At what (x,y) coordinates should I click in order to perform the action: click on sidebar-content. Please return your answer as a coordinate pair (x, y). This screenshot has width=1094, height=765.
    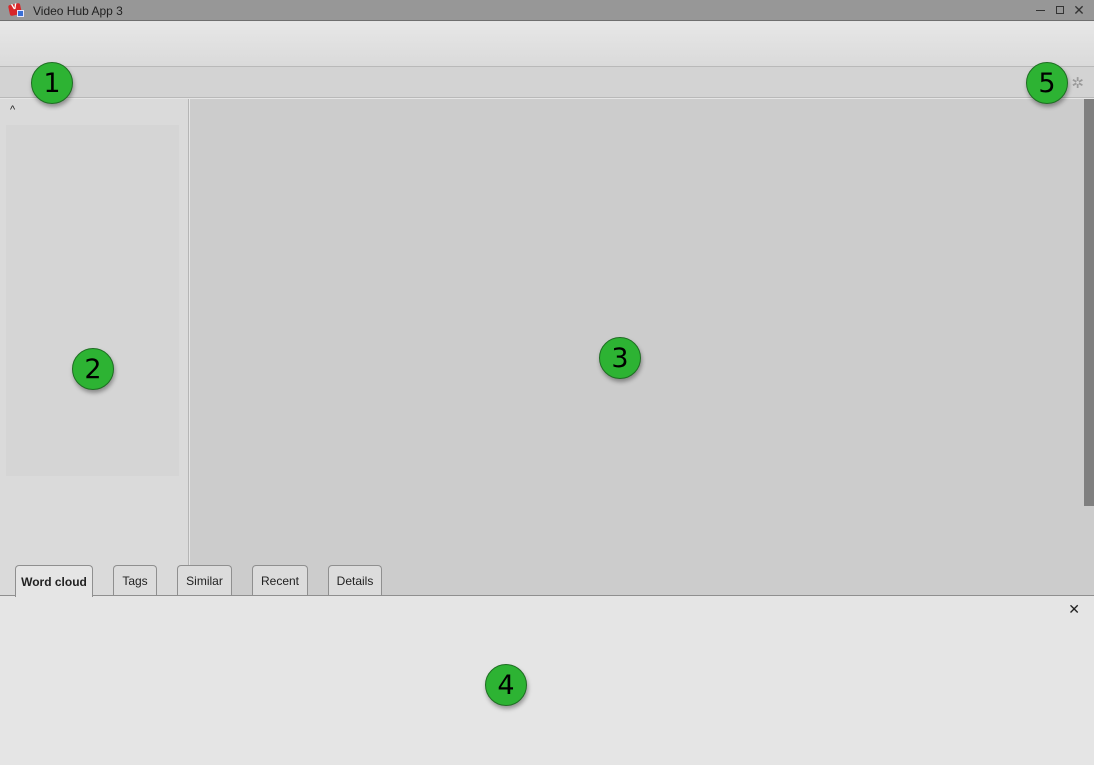
    Looking at the image, I should click on (92, 300).